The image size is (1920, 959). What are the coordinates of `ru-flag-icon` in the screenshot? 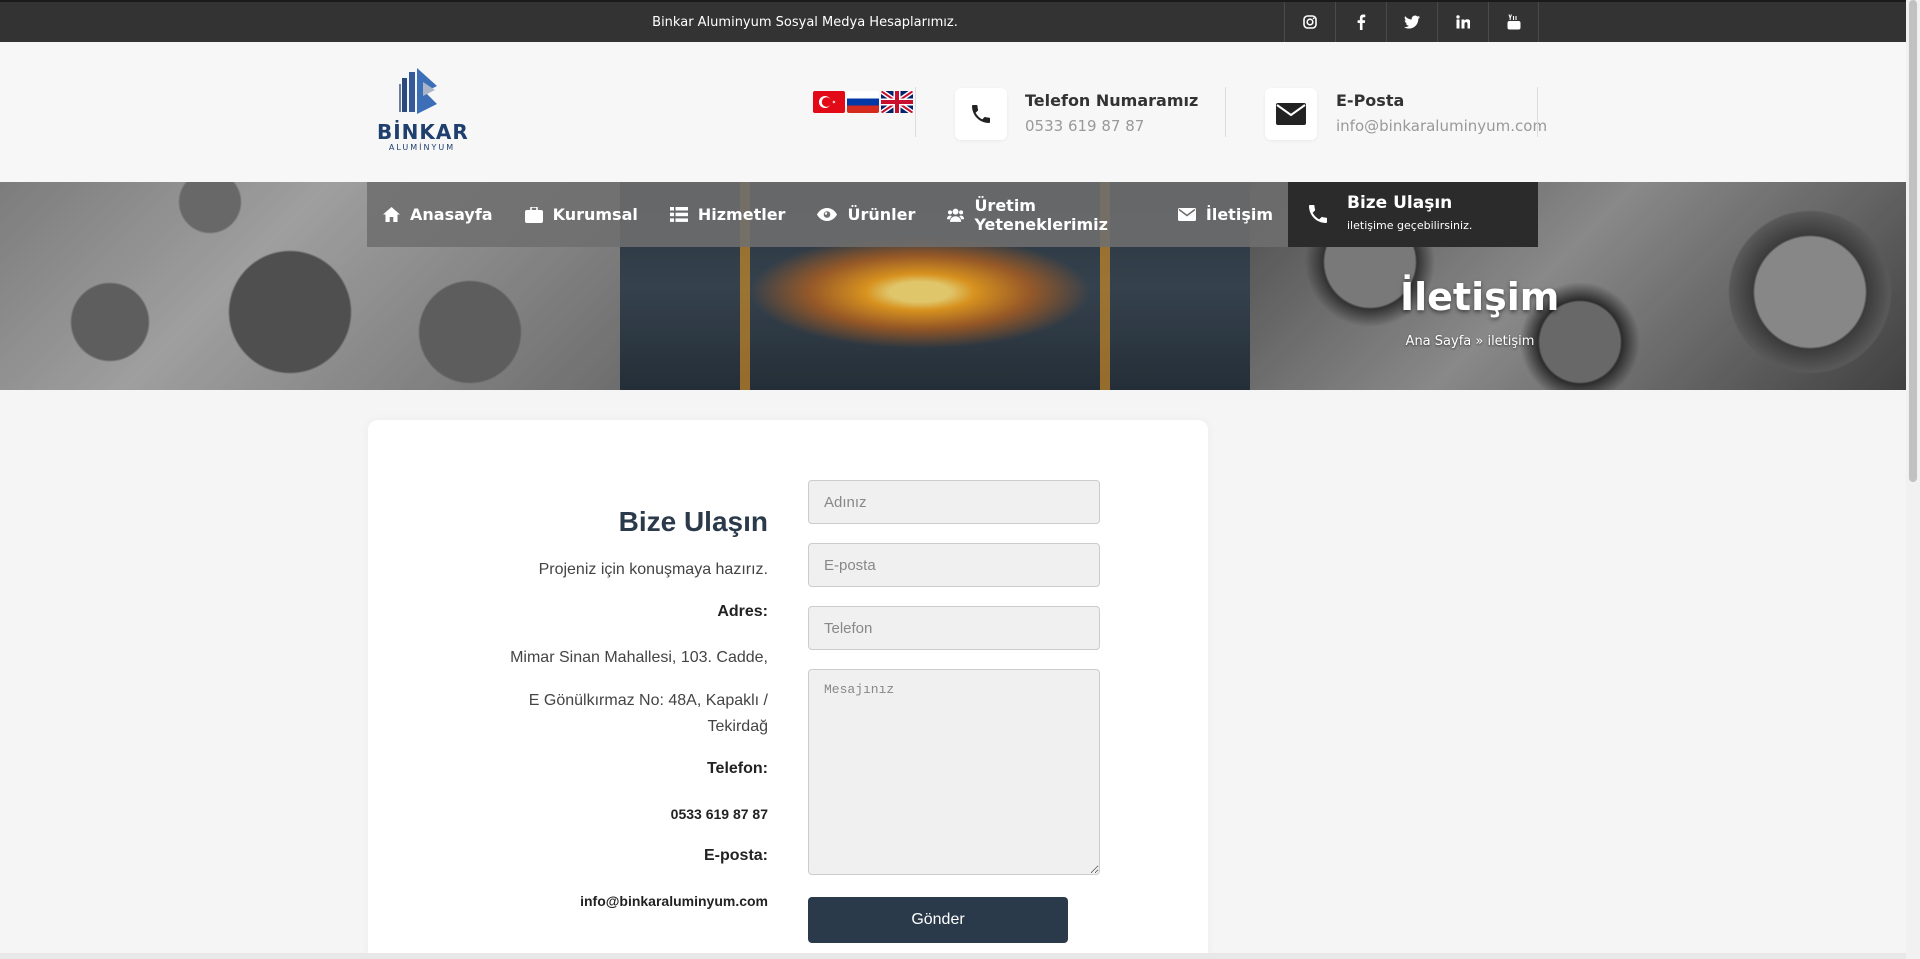 It's located at (863, 102).